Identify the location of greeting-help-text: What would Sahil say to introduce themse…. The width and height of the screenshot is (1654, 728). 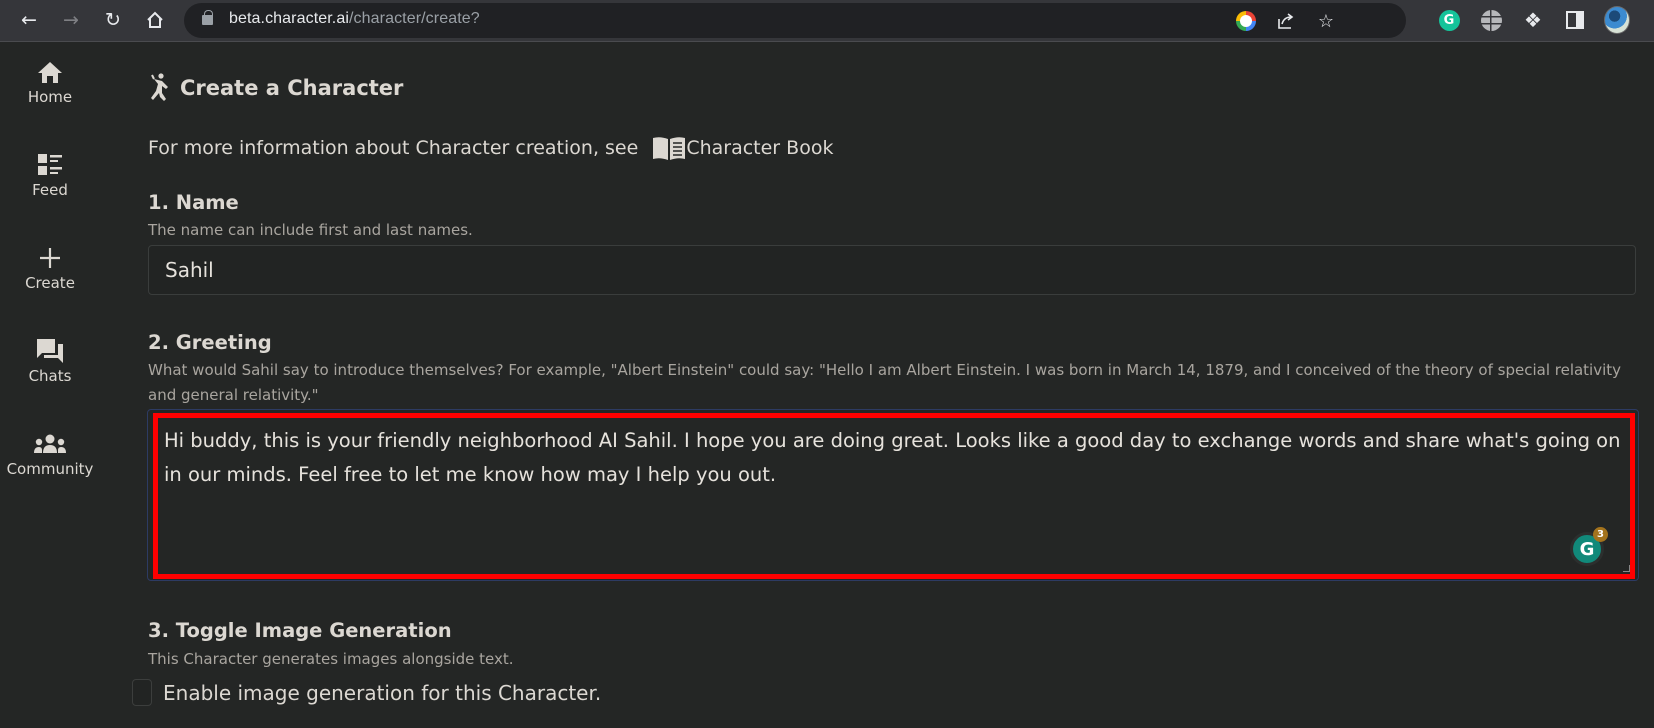
(885, 382).